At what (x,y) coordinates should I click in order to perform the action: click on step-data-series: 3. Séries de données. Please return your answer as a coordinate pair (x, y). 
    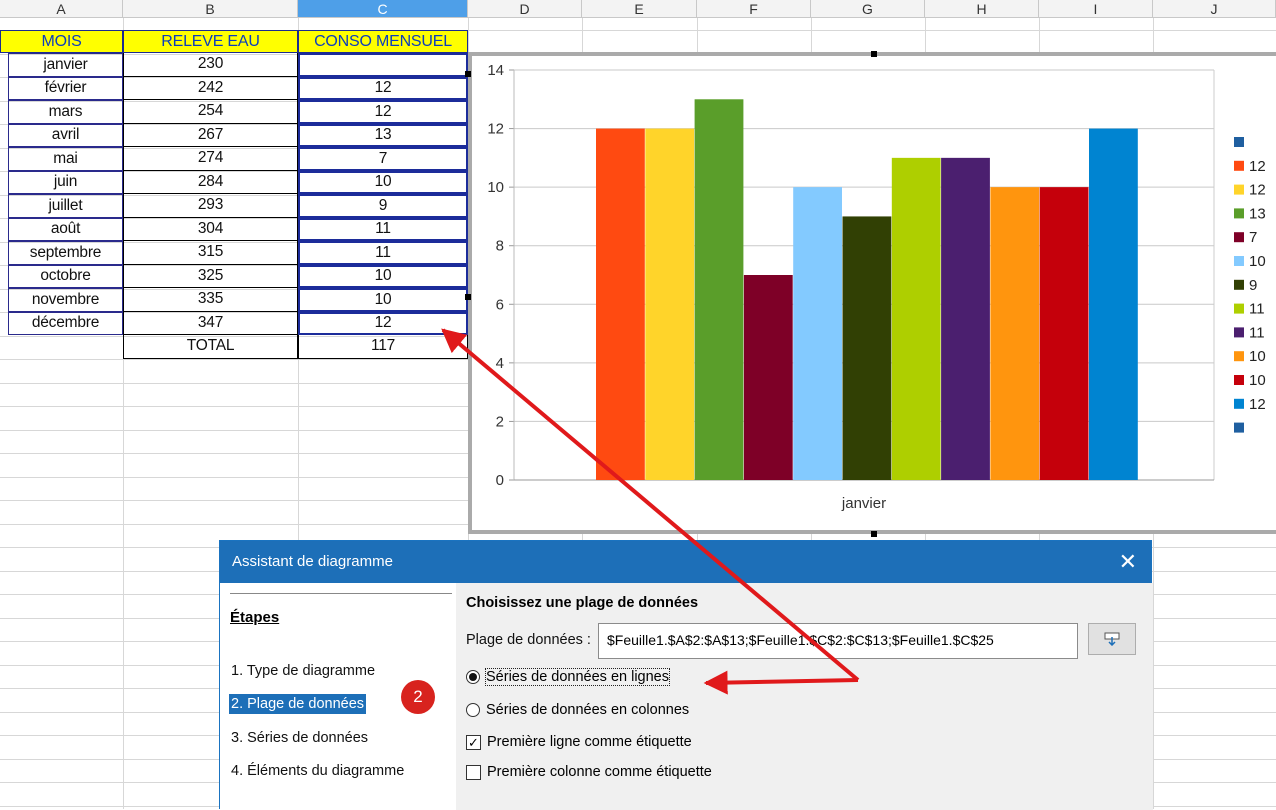
    Looking at the image, I should click on (299, 738).